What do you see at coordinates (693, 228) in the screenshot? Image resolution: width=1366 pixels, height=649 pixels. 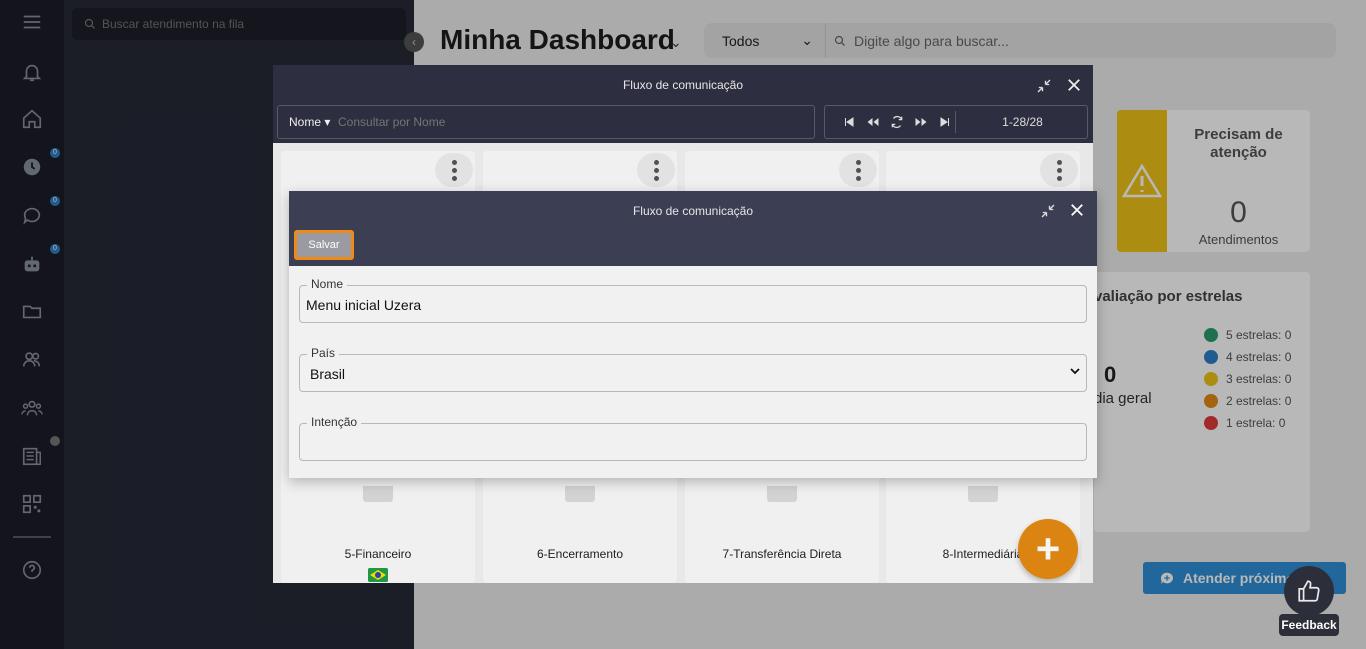 I see `flow-edit-header: Fluxo de comunicação Salvar` at bounding box center [693, 228].